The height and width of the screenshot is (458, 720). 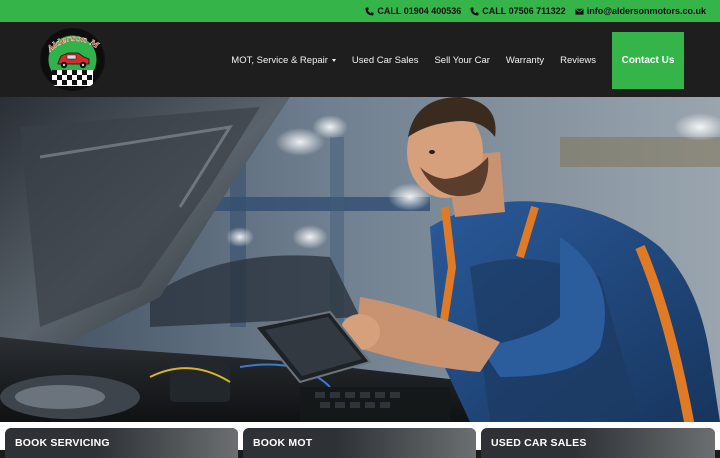 What do you see at coordinates (539, 443) in the screenshot?
I see `card-title: USED CAR SALES` at bounding box center [539, 443].